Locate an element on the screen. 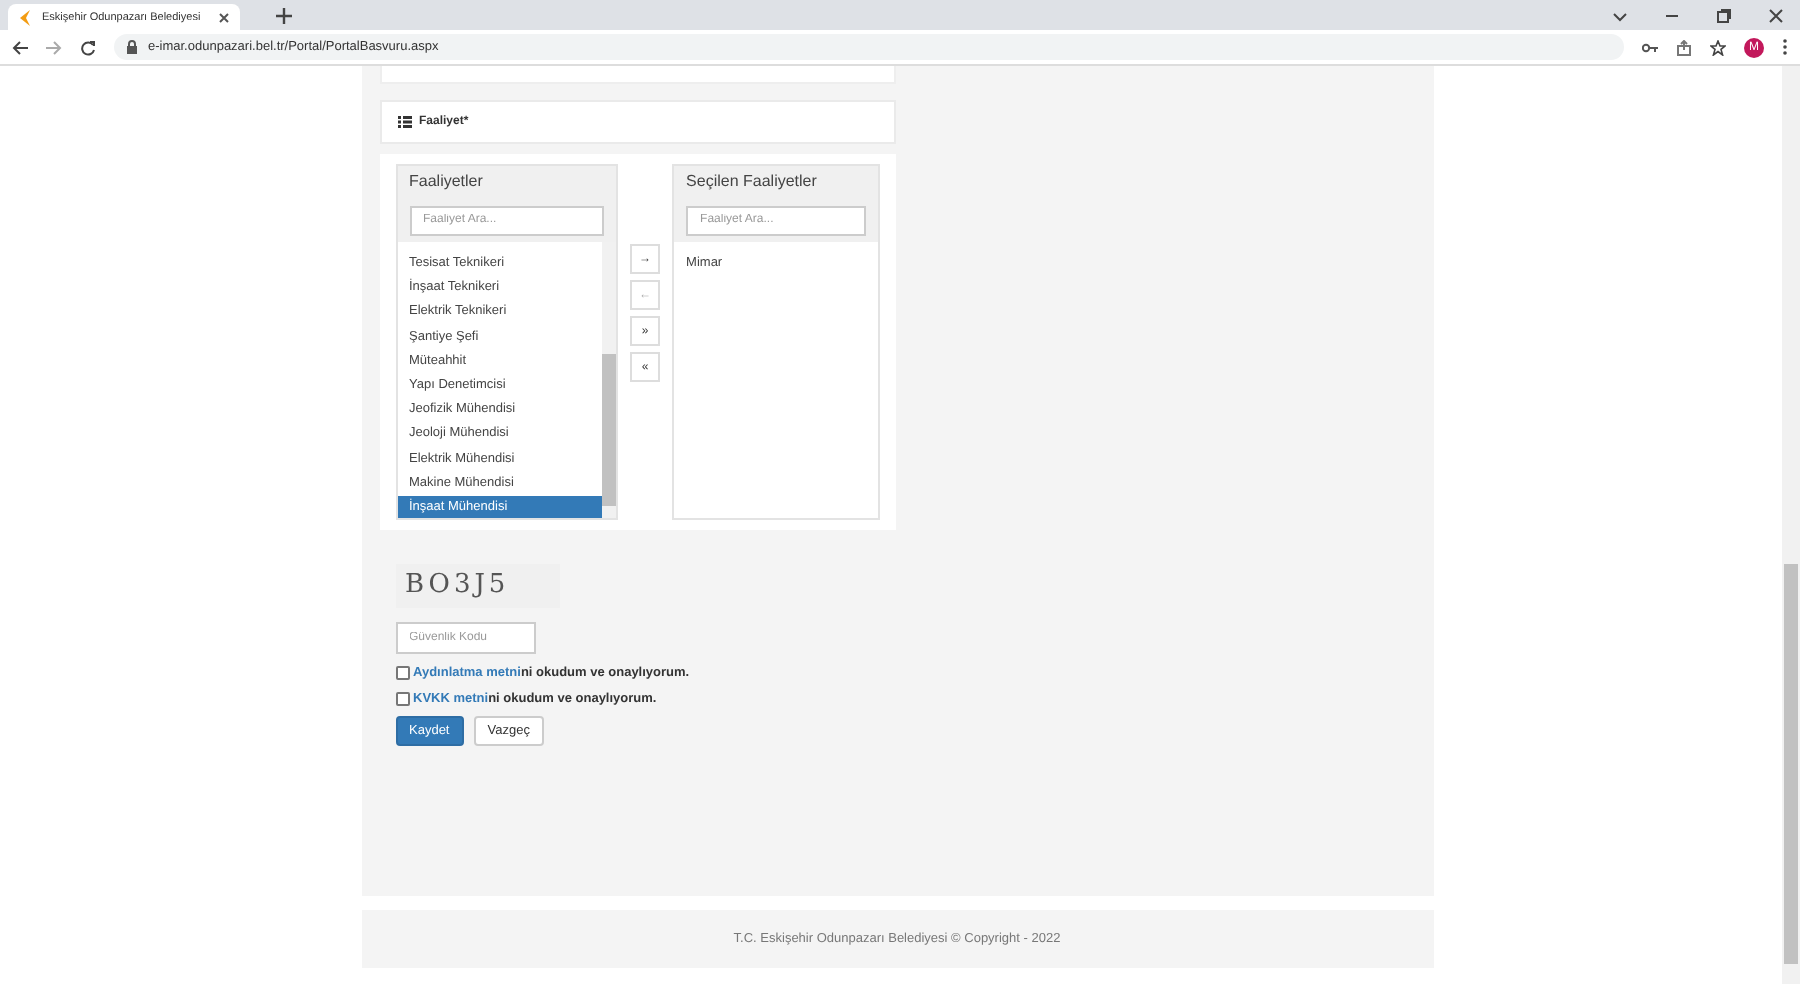 This screenshot has height=984, width=1800. captcha-image: BO3J5 is located at coordinates (477, 586).